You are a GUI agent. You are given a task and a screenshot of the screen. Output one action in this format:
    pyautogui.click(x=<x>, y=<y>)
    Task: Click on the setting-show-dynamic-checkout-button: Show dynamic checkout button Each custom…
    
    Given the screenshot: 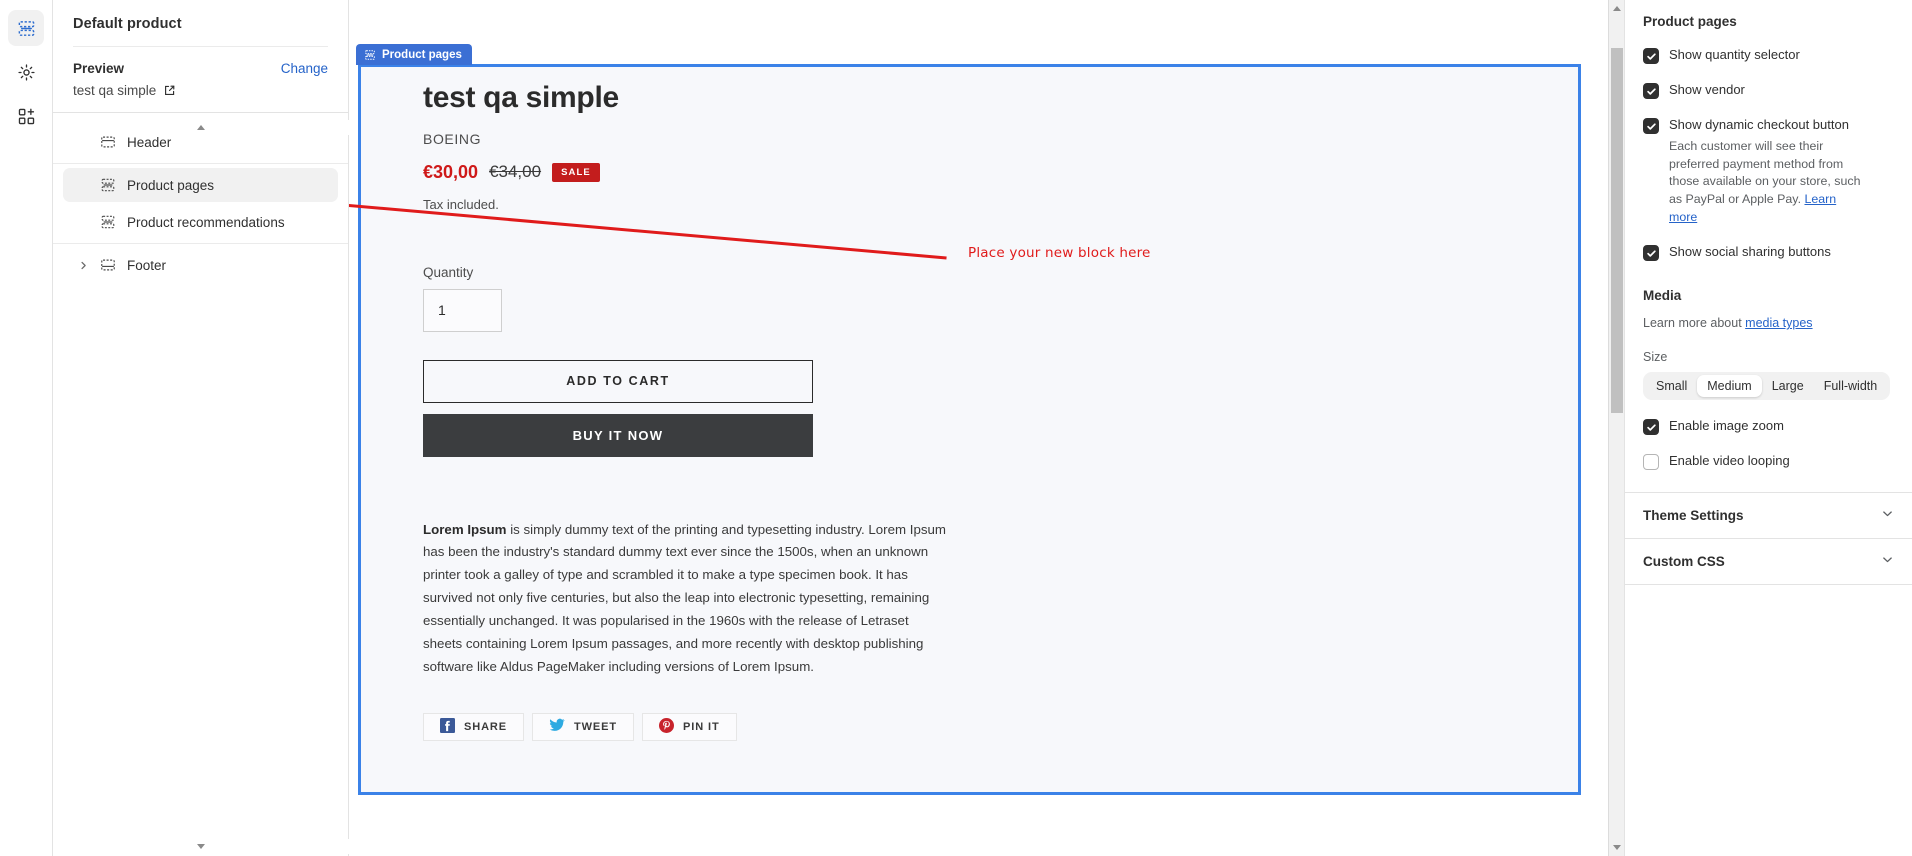 What is the action you would take?
    pyautogui.click(x=1768, y=171)
    